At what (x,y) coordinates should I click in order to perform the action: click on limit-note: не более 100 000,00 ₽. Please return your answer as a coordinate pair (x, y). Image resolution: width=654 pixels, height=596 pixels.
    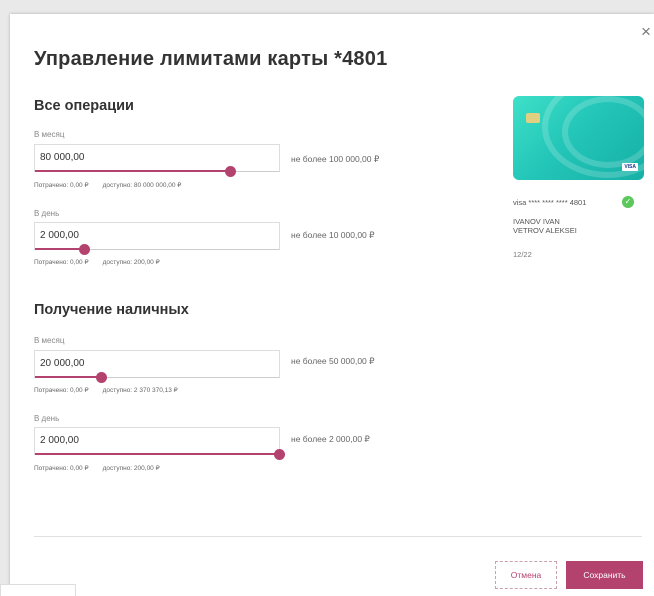
    Looking at the image, I should click on (335, 159).